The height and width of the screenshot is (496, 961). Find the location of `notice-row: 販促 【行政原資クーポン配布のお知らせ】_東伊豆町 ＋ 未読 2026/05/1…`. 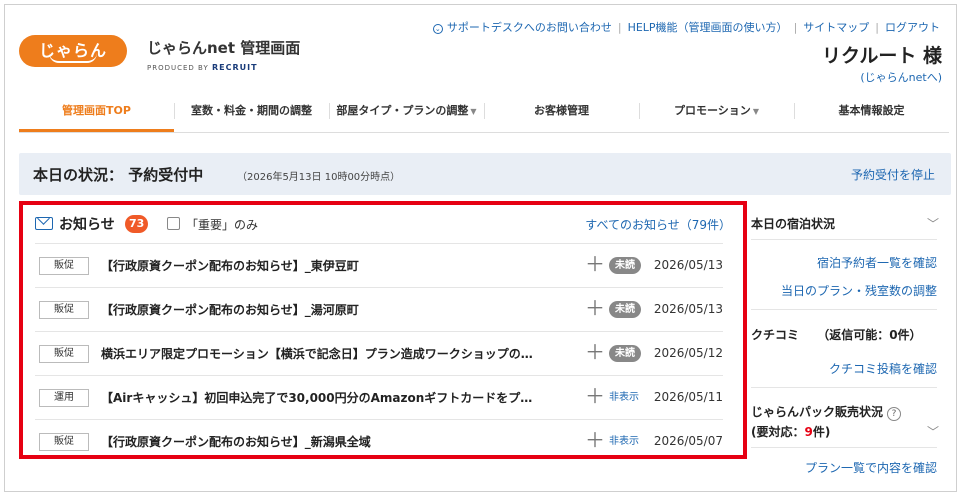

notice-row: 販促 【行政原資クーポン配布のお知らせ】_東伊豆町 ＋ 未読 2026/05/1… is located at coordinates (379, 265).